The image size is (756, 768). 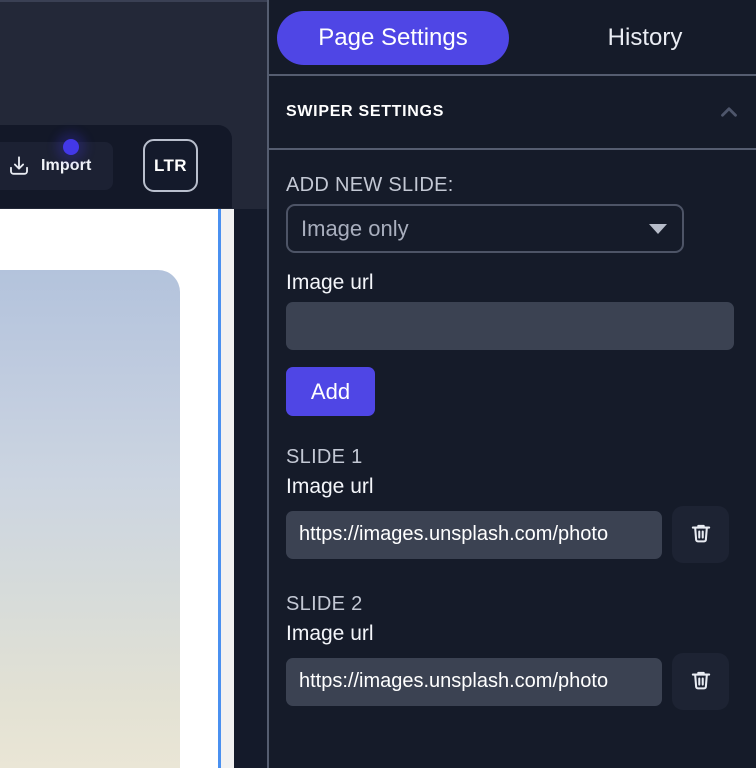 I want to click on text-direction-button: LTR, so click(x=170, y=165).